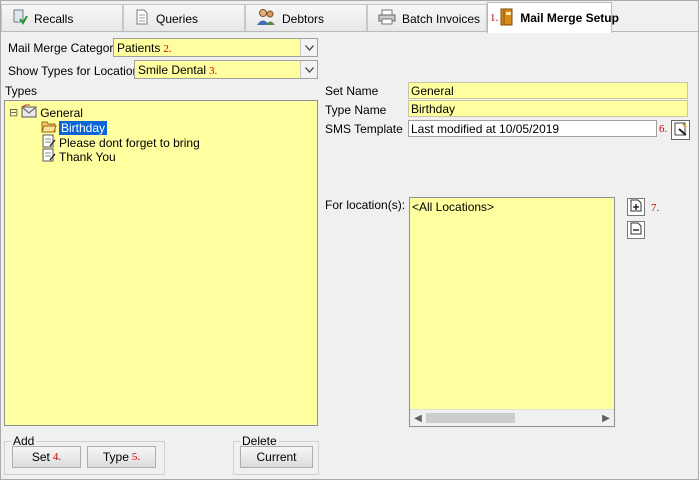 The image size is (699, 480). What do you see at coordinates (61, 112) in the screenshot?
I see `tree-node-label: General` at bounding box center [61, 112].